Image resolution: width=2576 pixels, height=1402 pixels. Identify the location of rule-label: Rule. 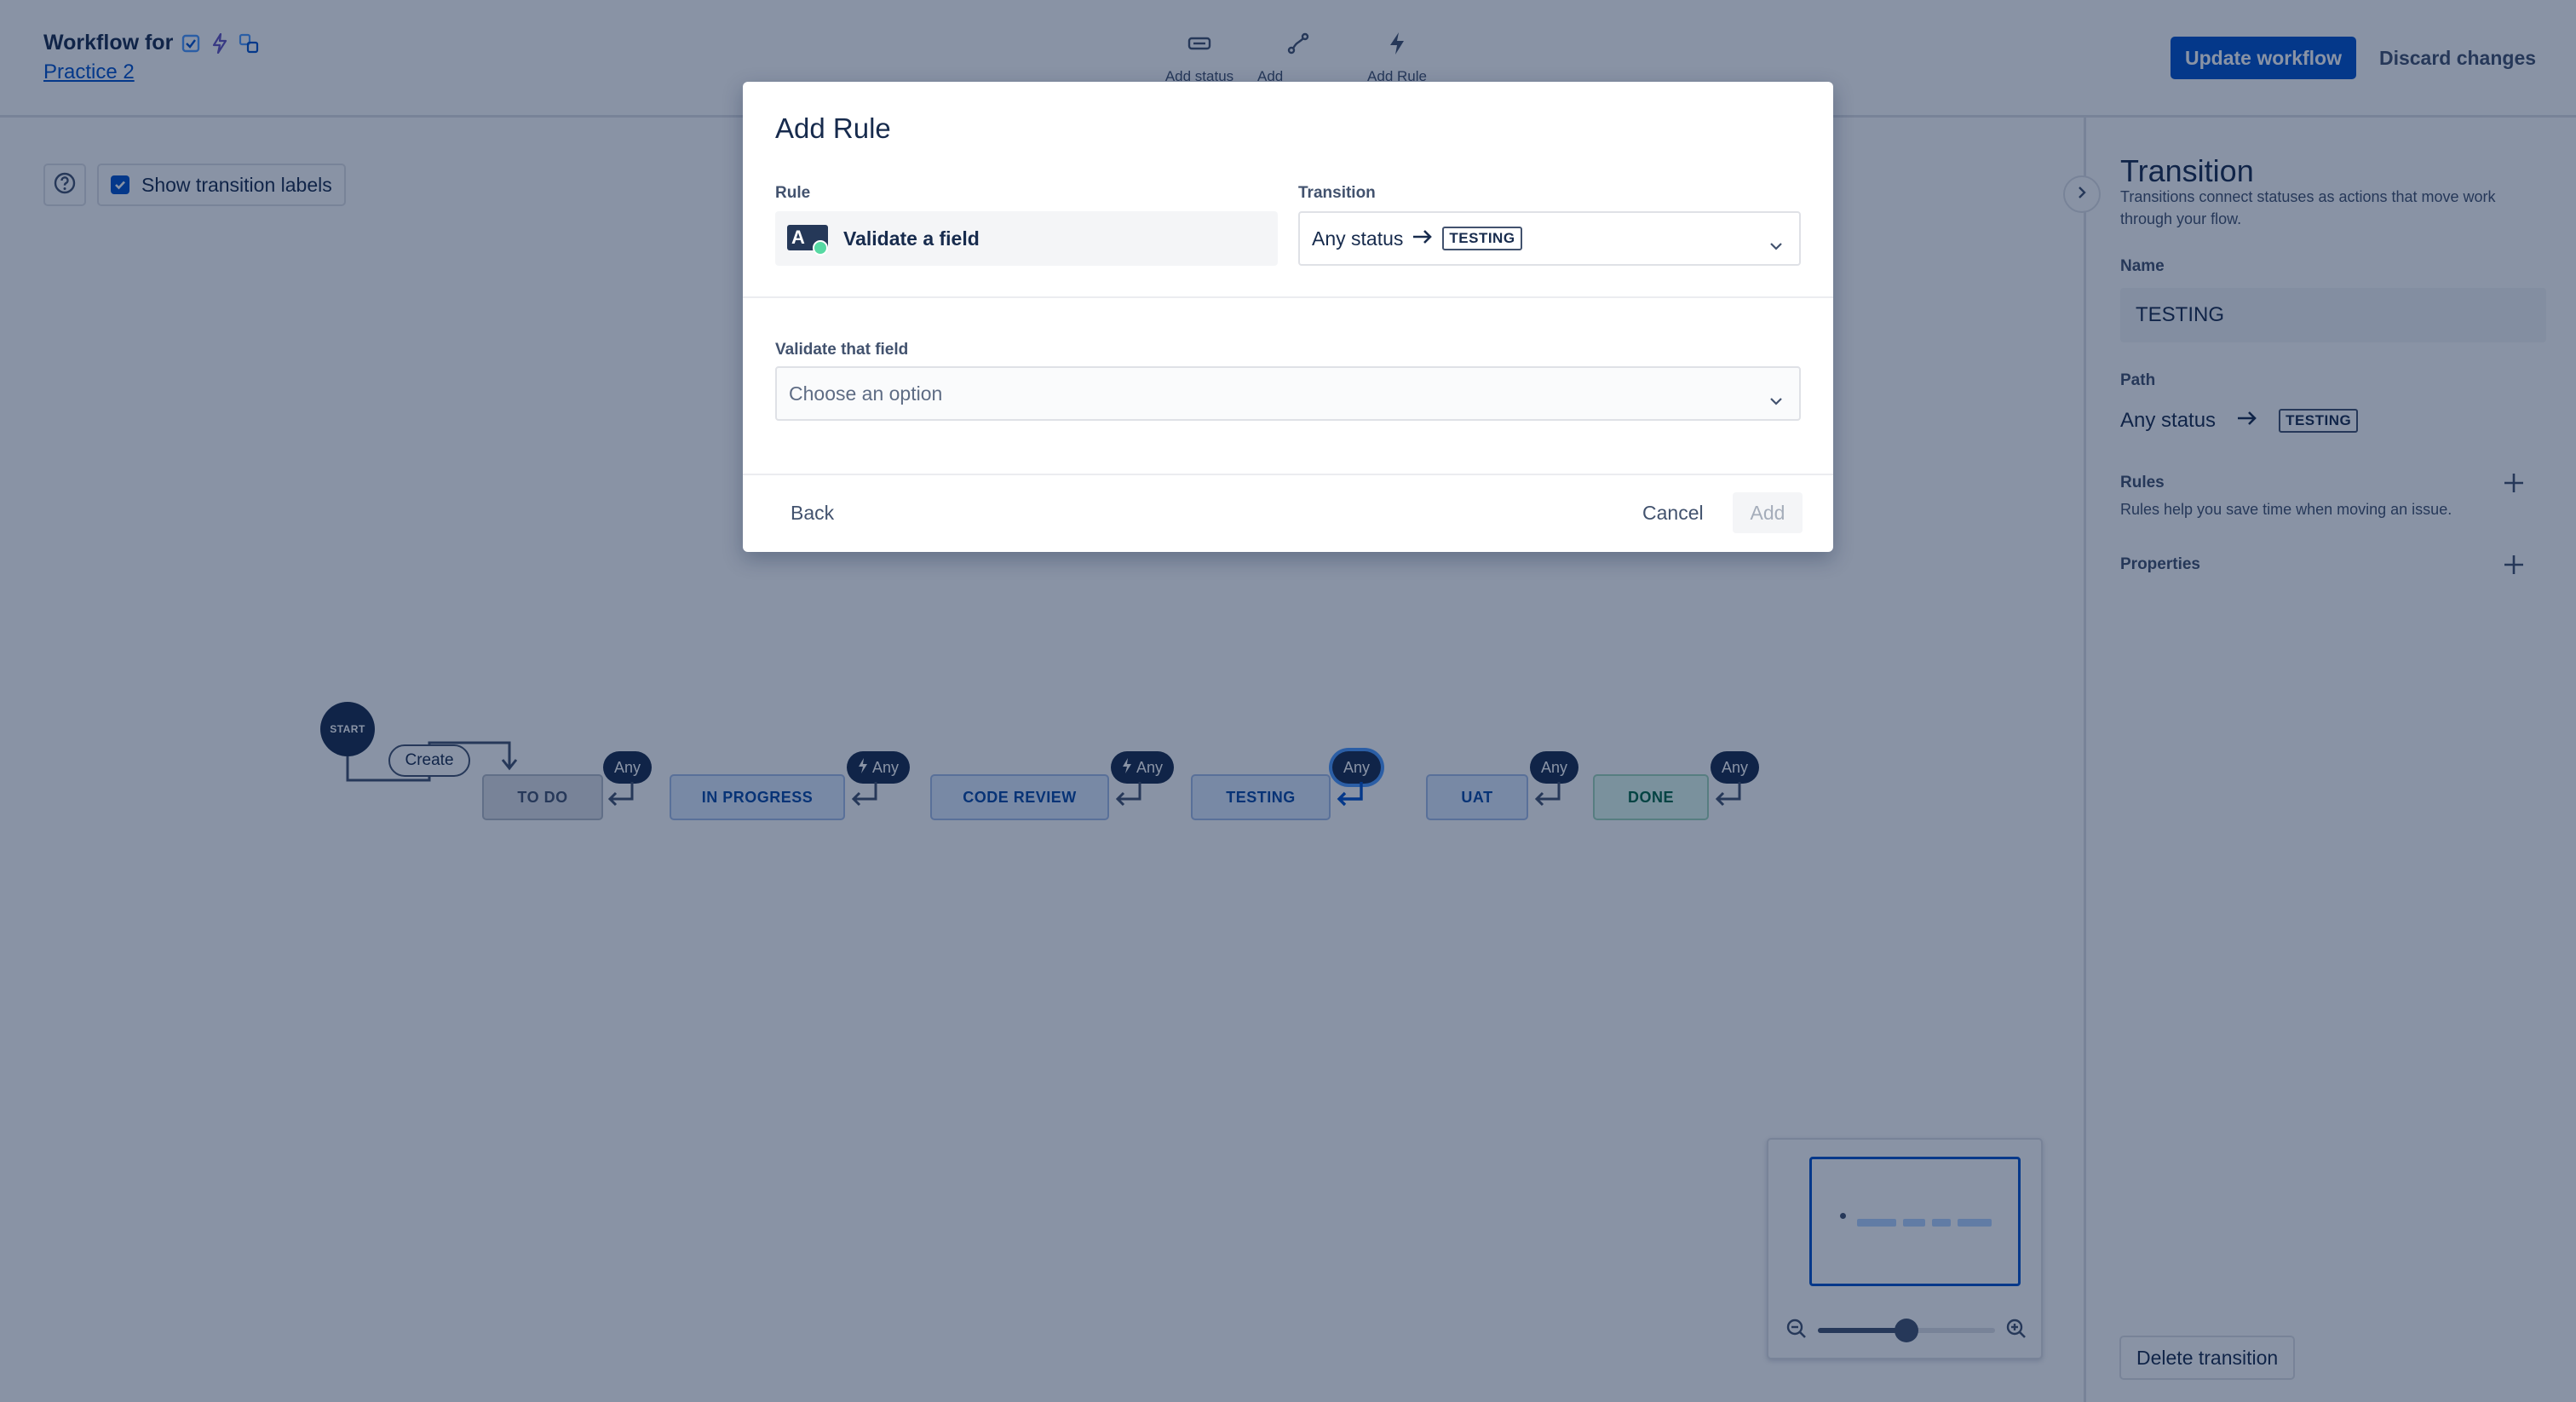
(793, 193).